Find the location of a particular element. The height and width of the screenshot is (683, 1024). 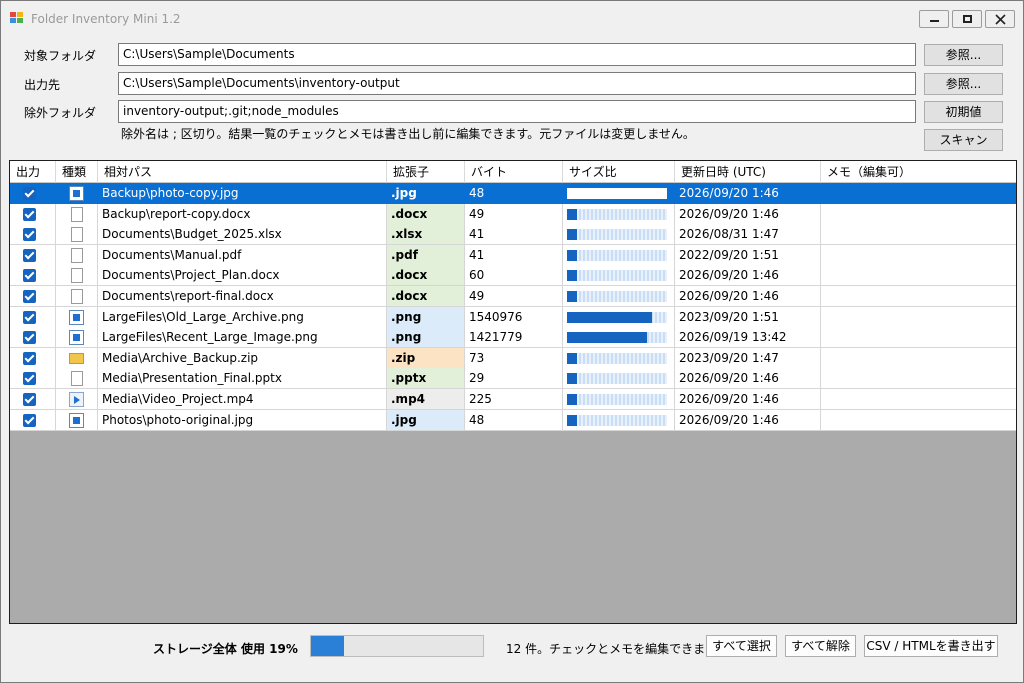

reset-defaults-button: 初期値 is located at coordinates (963, 112).